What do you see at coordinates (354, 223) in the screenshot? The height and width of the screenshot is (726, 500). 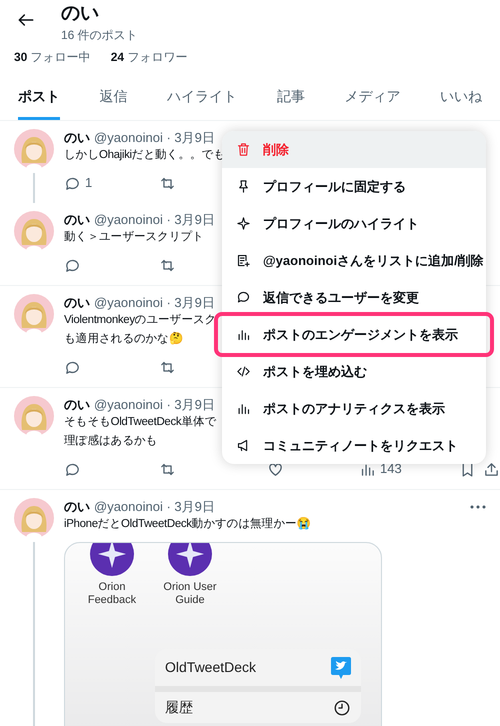 I see `menu-item: プロフィールのハイライト` at bounding box center [354, 223].